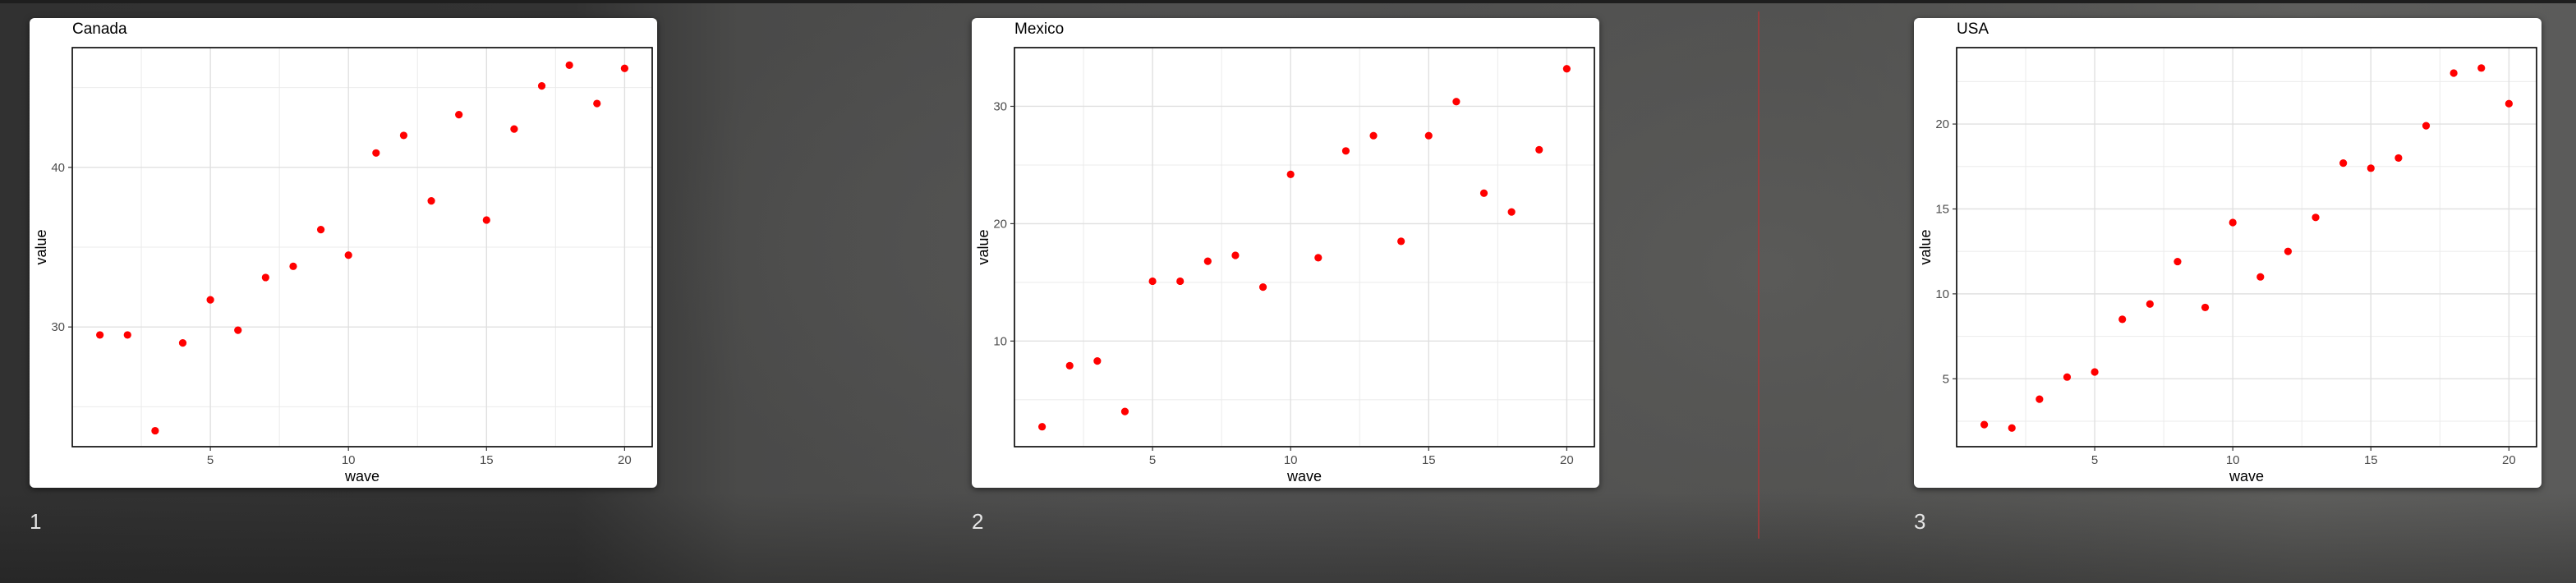 Image resolution: width=2576 pixels, height=583 pixels. Describe the element at coordinates (1942, 294) in the screenshot. I see `y-tick-label: 10` at that location.